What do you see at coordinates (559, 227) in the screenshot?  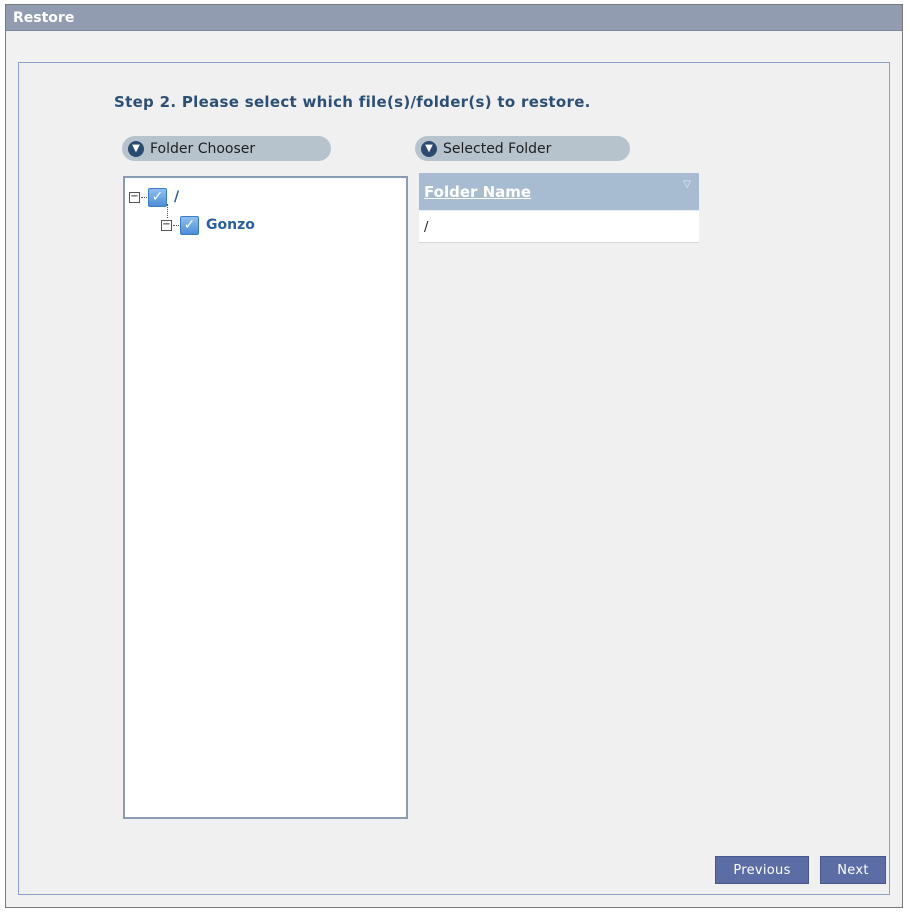 I see `table-row: /` at bounding box center [559, 227].